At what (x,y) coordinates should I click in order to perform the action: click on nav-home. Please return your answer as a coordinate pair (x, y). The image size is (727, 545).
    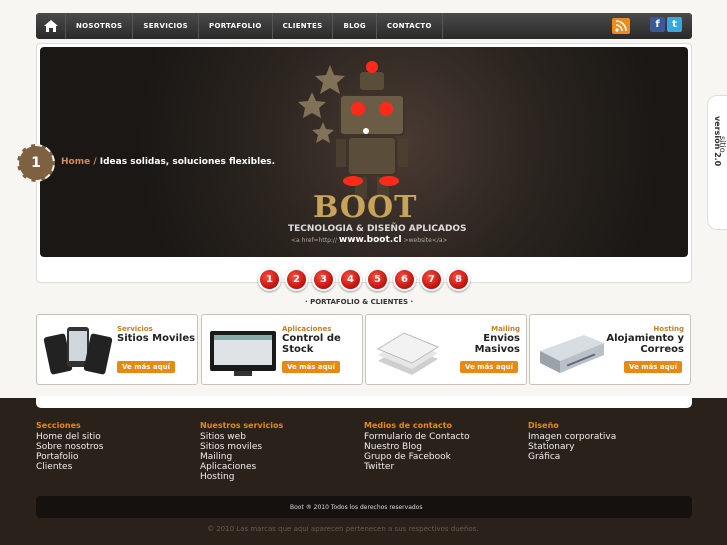
    Looking at the image, I should click on (51, 26).